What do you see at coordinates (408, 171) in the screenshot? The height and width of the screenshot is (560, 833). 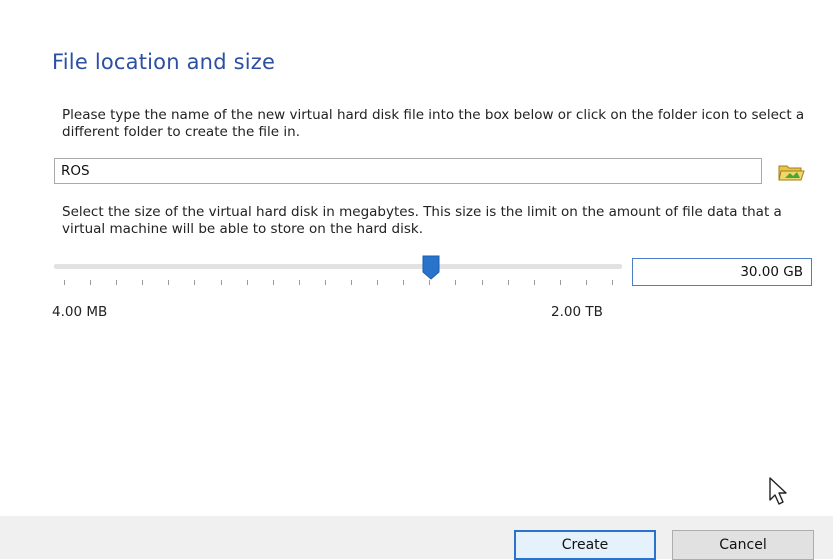 I see `file-name-input` at bounding box center [408, 171].